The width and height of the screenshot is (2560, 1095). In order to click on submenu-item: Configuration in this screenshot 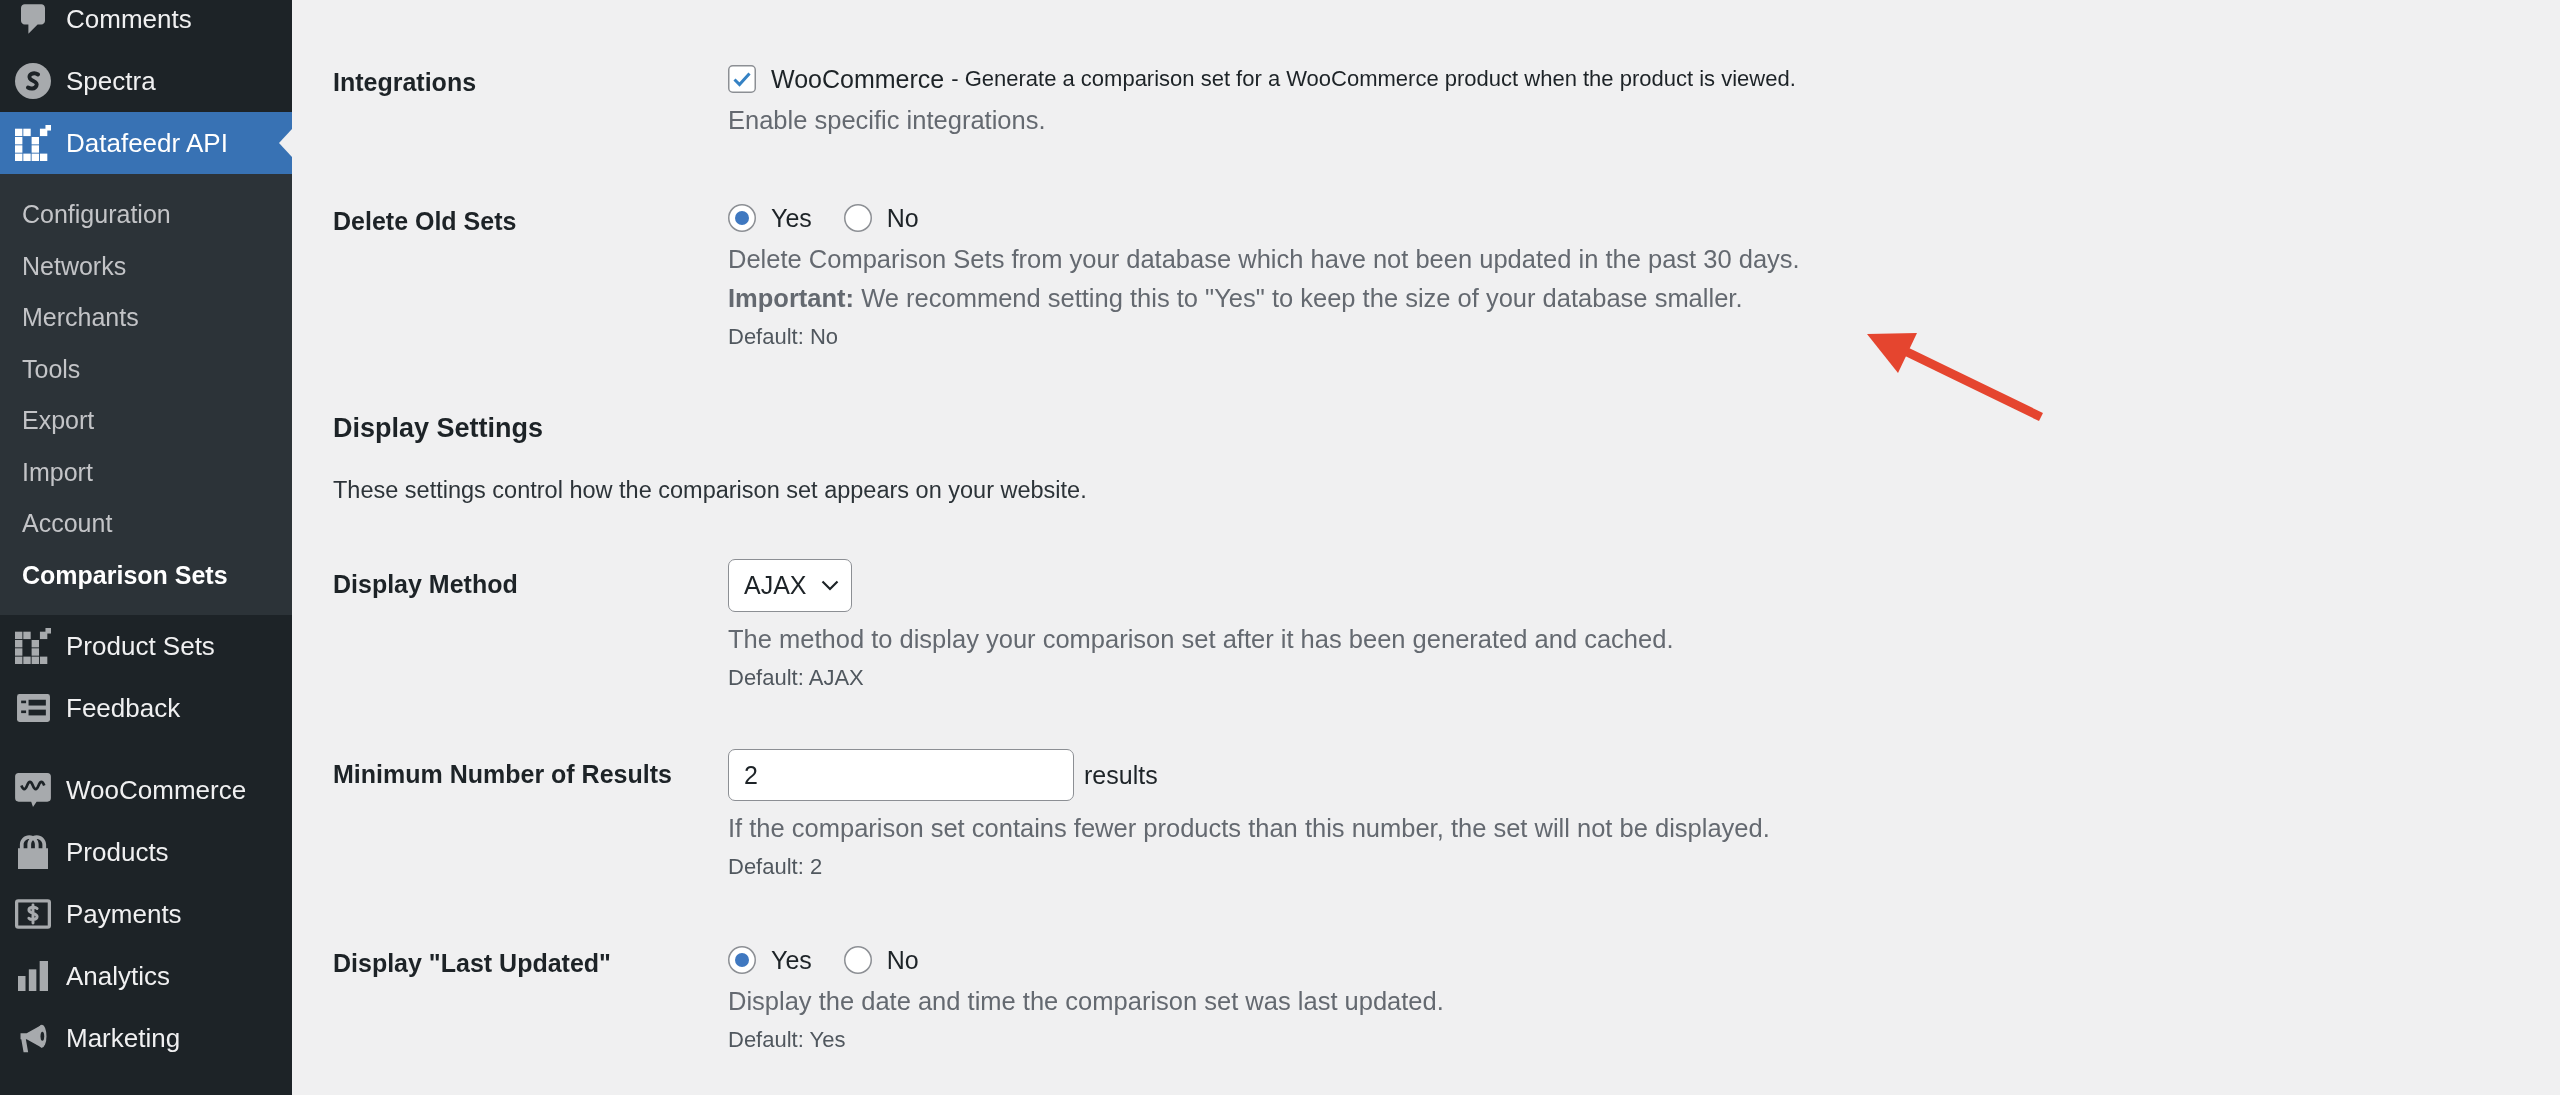, I will do `click(146, 215)`.